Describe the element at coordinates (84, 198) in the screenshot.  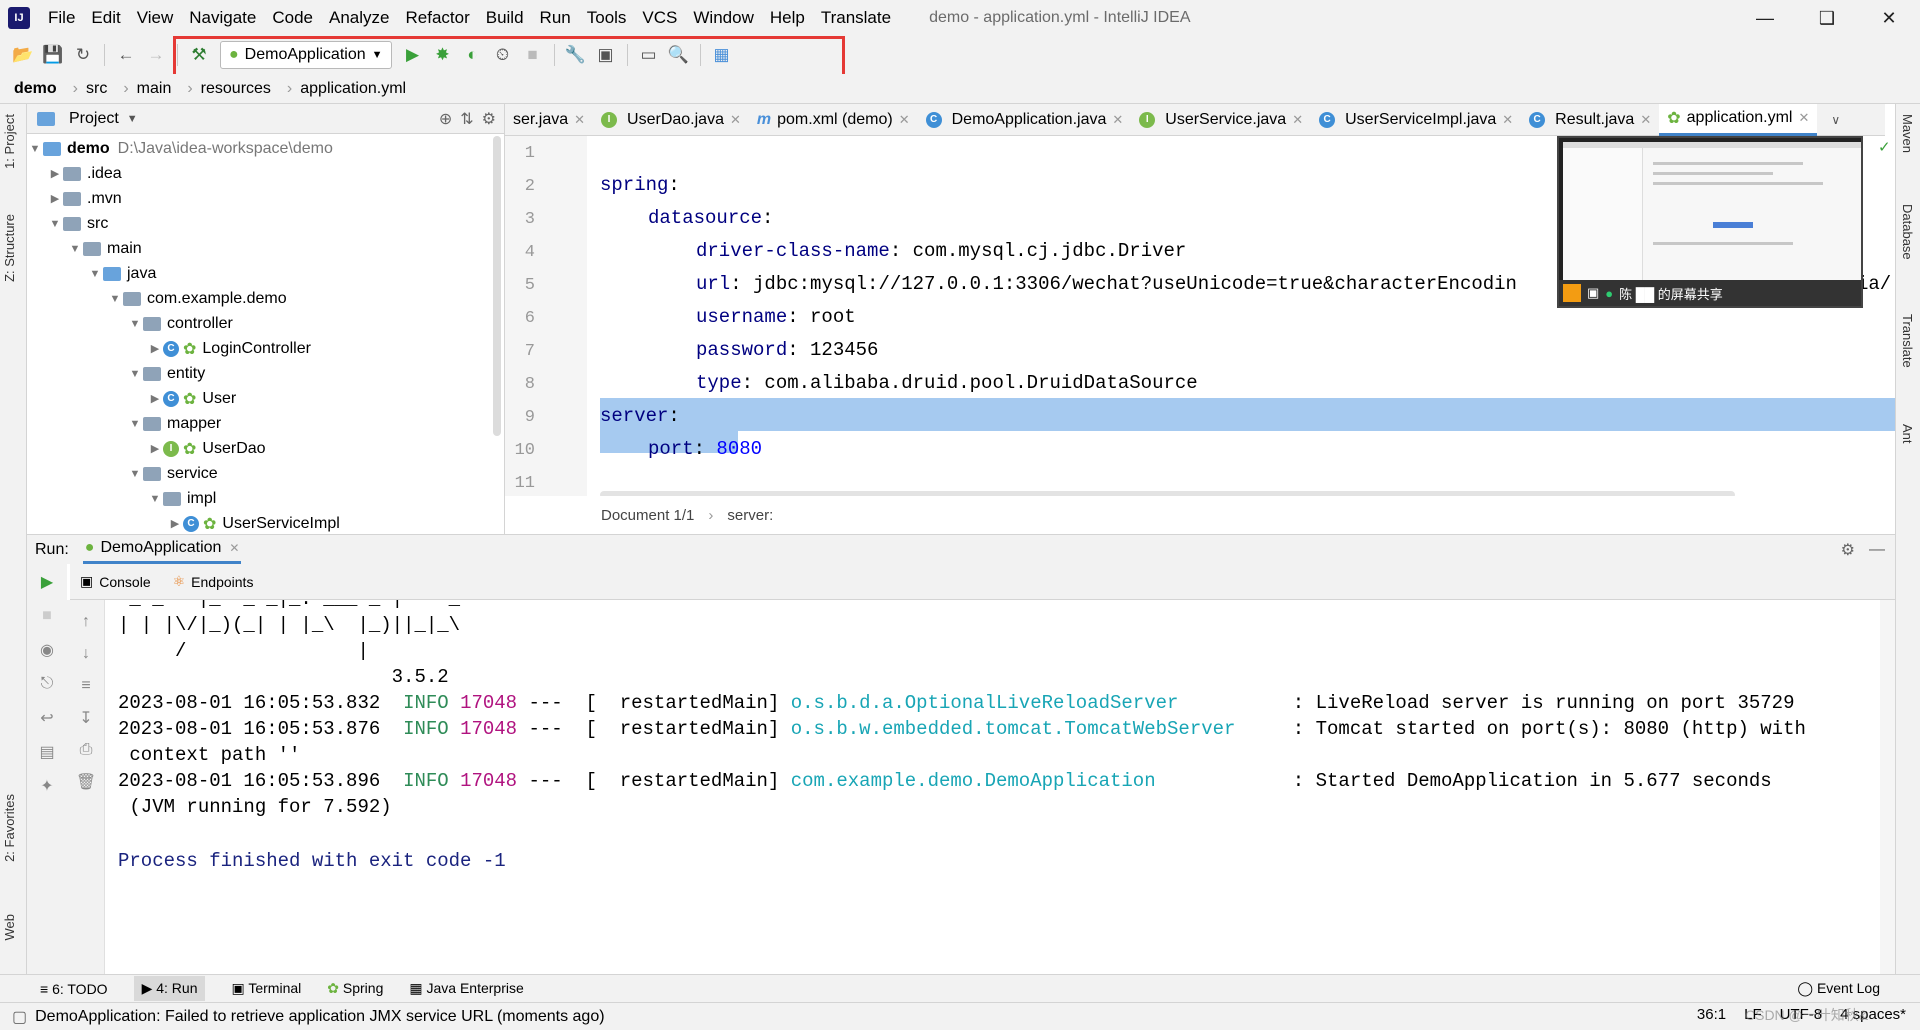
I see `tree-item-mvn: ▶ .mvn` at that location.